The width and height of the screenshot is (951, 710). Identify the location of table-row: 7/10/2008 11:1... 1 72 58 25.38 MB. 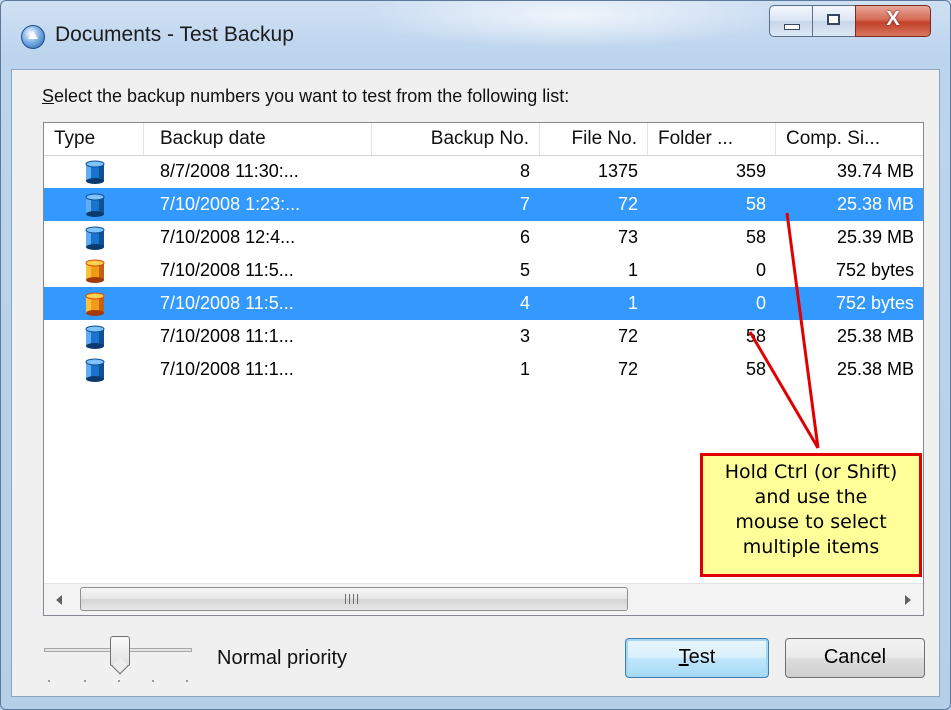
(483, 369).